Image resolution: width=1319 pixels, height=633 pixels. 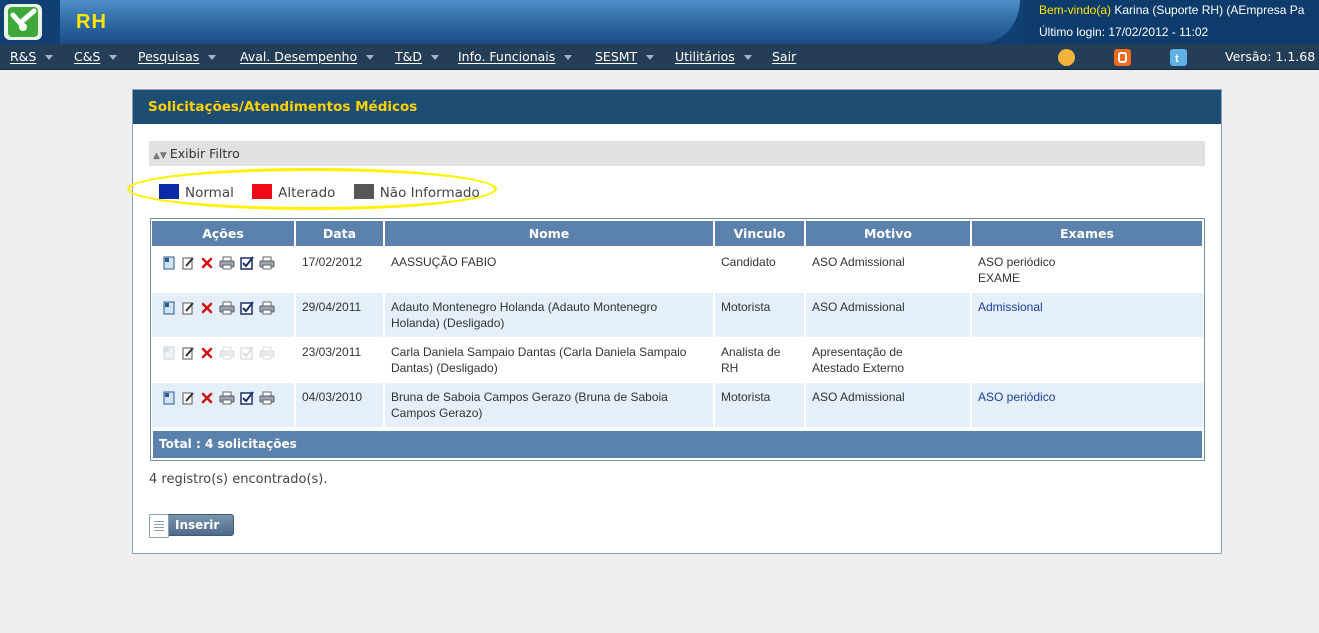 What do you see at coordinates (1089, 307) in the screenshot?
I see `cell-exames: Admissional` at bounding box center [1089, 307].